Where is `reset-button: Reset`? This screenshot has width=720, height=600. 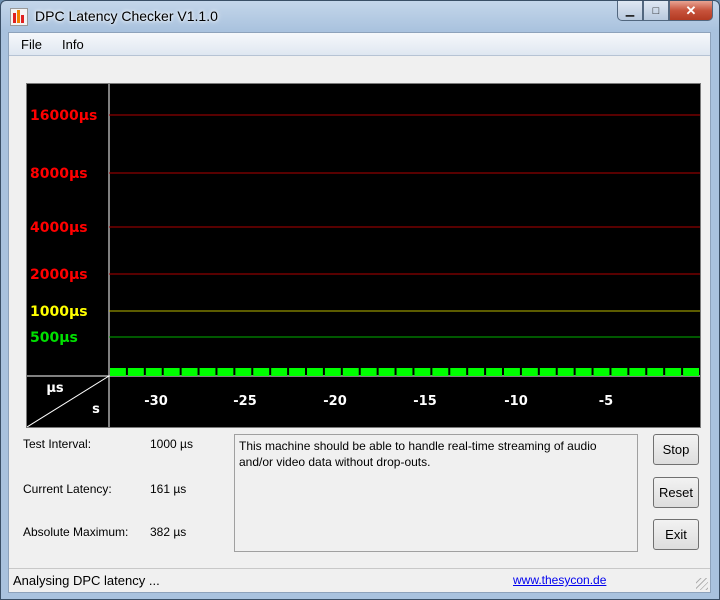
reset-button: Reset is located at coordinates (676, 492).